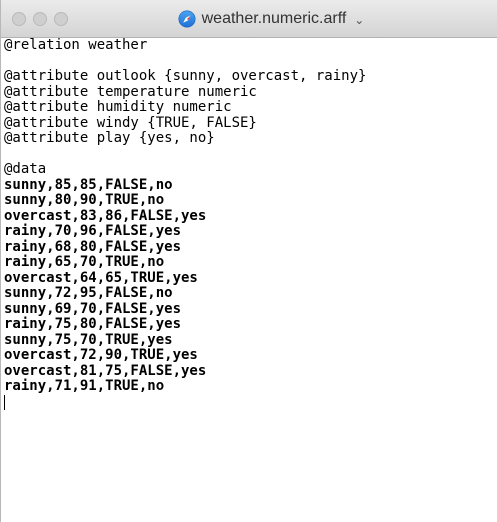 This screenshot has height=522, width=498. I want to click on editor-line: @relation weather, so click(76, 45).